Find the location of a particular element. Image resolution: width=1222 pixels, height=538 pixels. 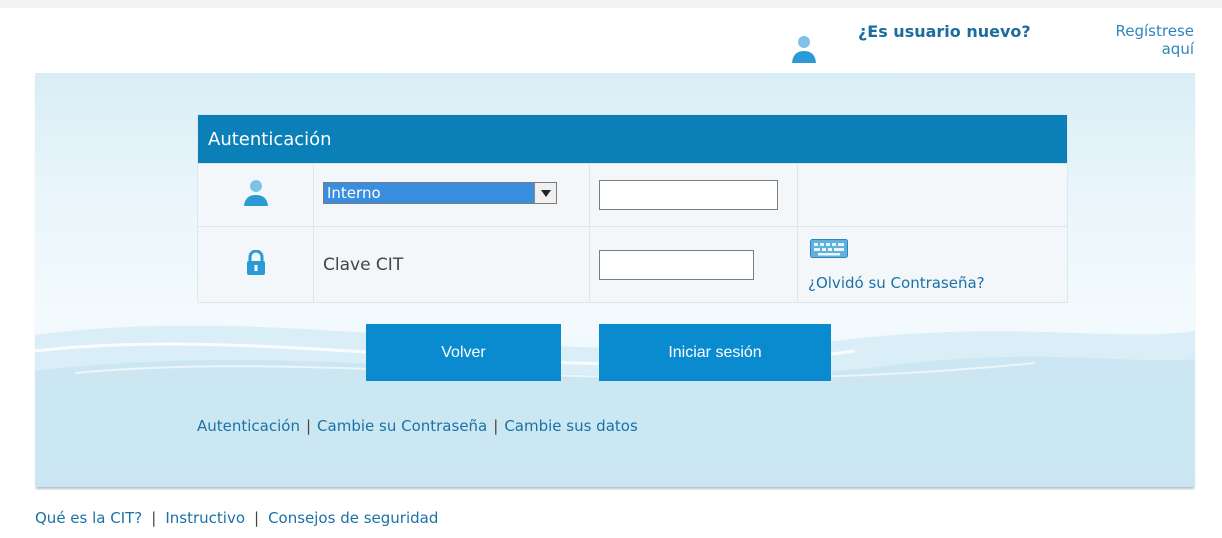

instructions-link: Instructivo is located at coordinates (205, 518).